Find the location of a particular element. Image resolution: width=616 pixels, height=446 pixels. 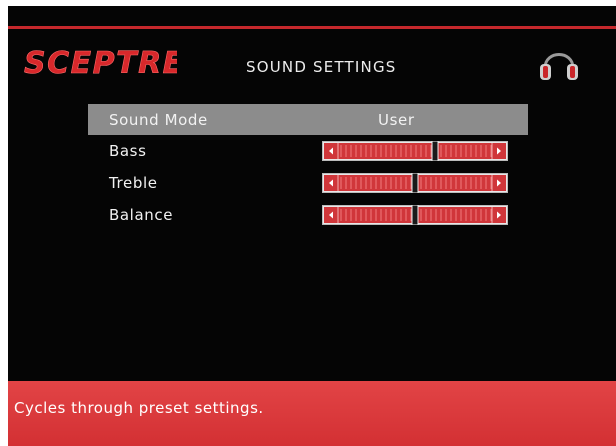

sound-mode-label: Sound Mode is located at coordinates (158, 120).